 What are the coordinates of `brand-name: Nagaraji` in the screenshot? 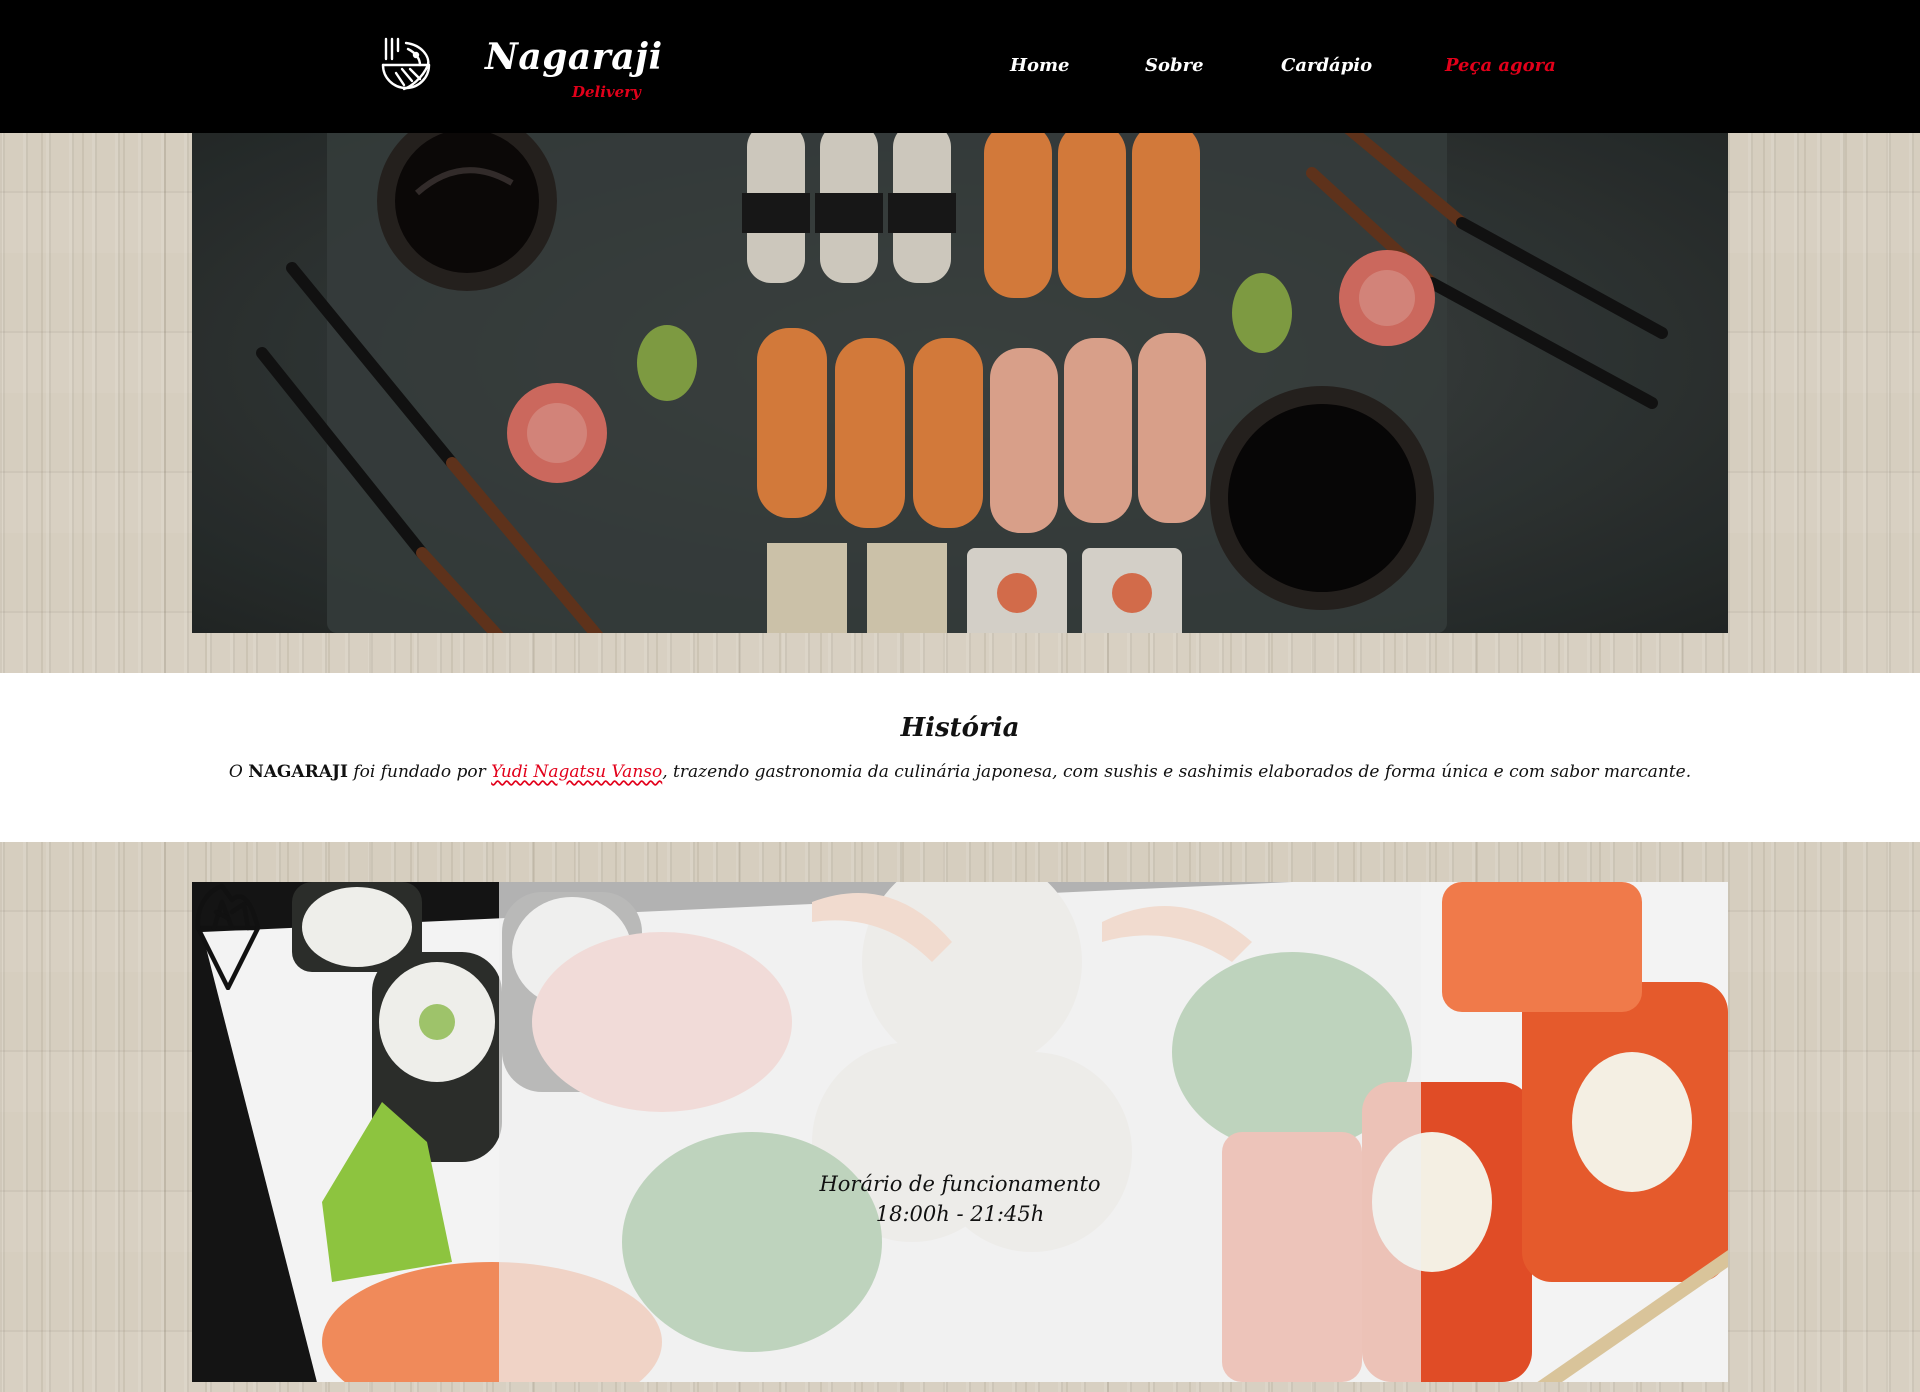 It's located at (574, 57).